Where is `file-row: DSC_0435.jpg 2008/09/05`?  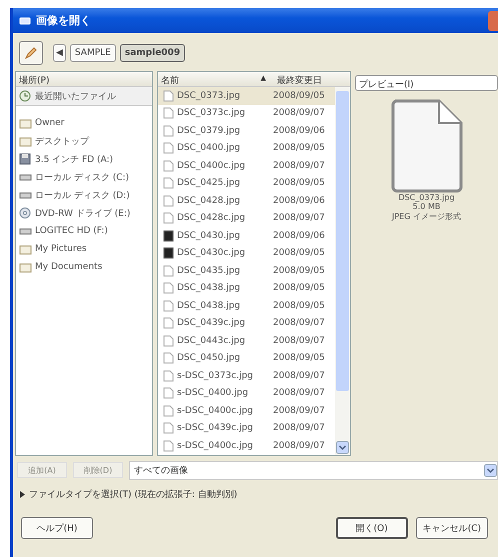 file-row: DSC_0435.jpg 2008/09/05 is located at coordinates (246, 271).